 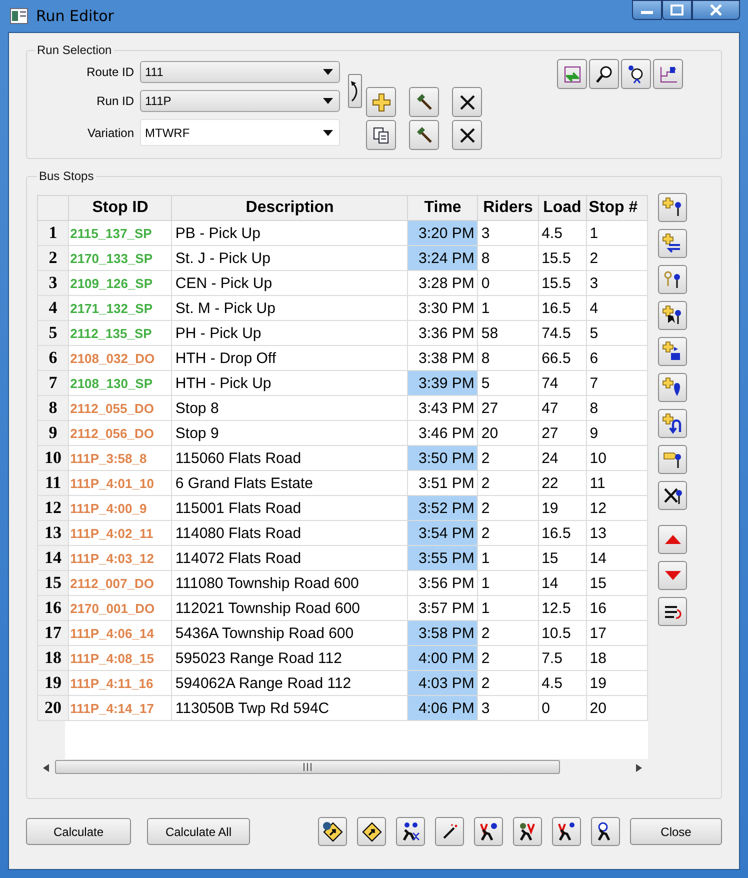 I want to click on tag-pin-button, so click(x=672, y=459).